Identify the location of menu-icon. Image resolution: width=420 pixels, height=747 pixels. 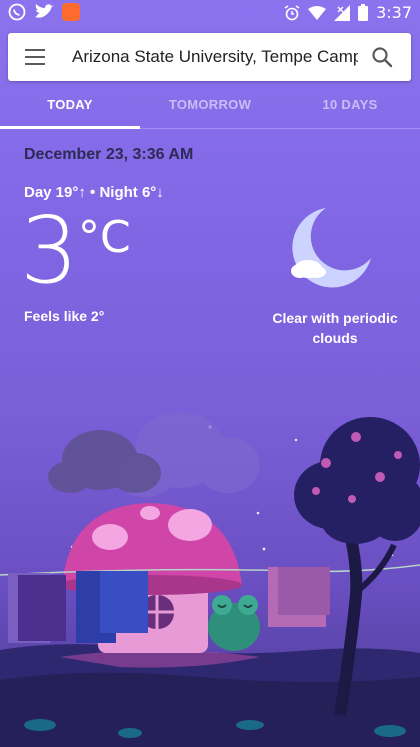
(35, 57).